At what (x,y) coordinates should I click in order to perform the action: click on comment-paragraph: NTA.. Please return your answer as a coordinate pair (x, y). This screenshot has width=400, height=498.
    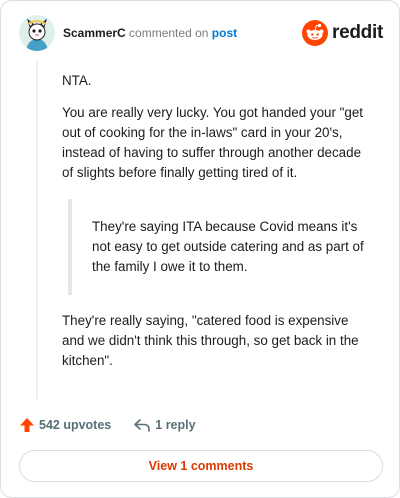
    Looking at the image, I should click on (77, 80).